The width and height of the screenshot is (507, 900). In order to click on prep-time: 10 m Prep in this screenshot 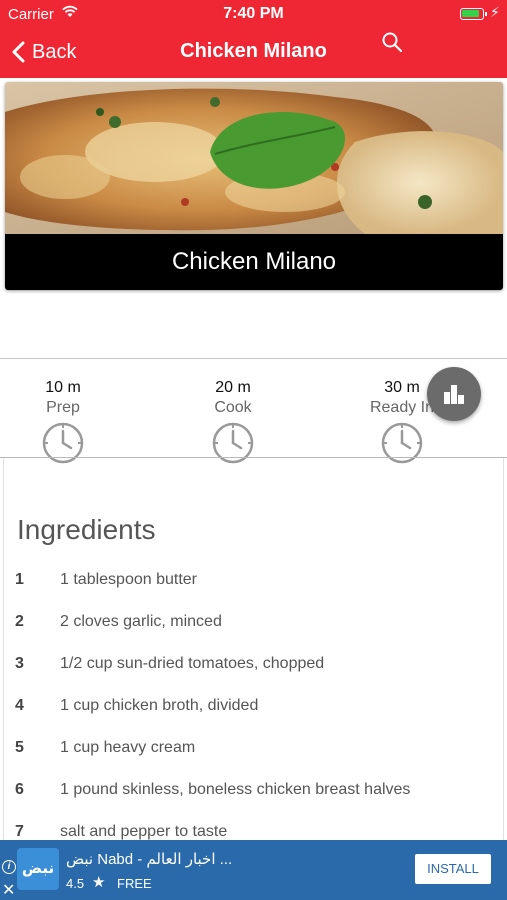, I will do `click(63, 417)`.